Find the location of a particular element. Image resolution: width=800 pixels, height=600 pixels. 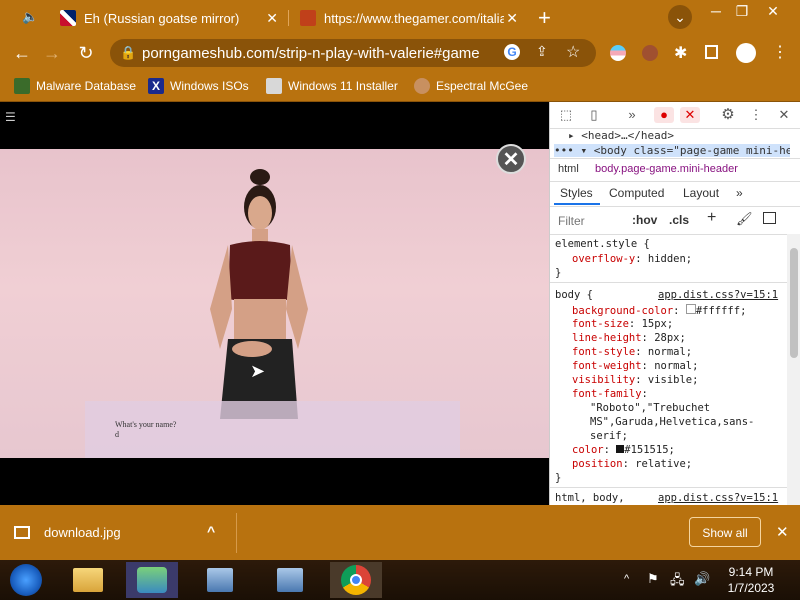

prop-value: #ffffff; is located at coordinates (721, 311).